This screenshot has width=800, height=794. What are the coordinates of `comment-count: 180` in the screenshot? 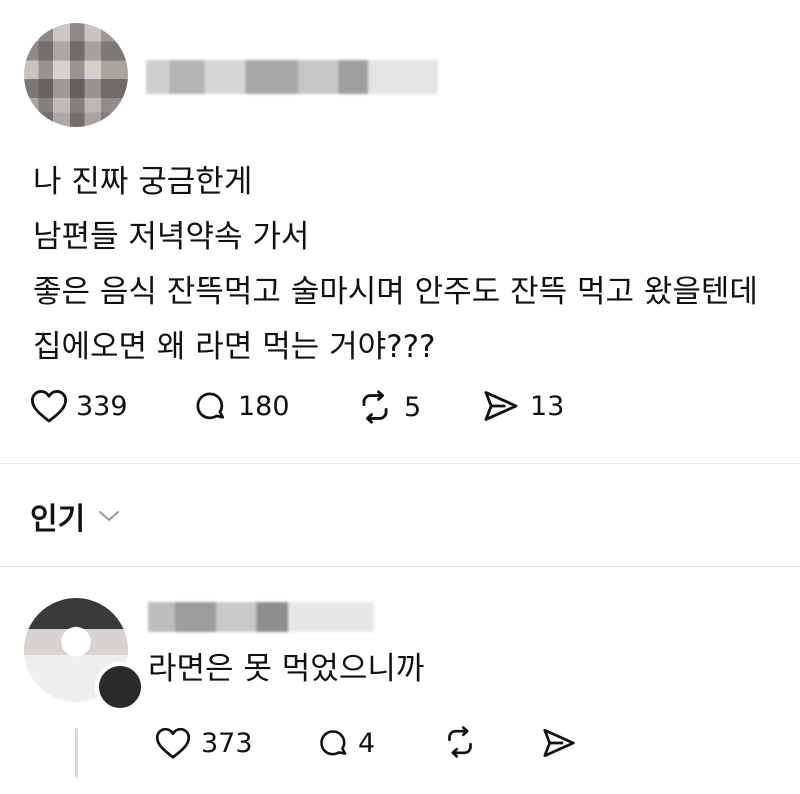 It's located at (264, 406).